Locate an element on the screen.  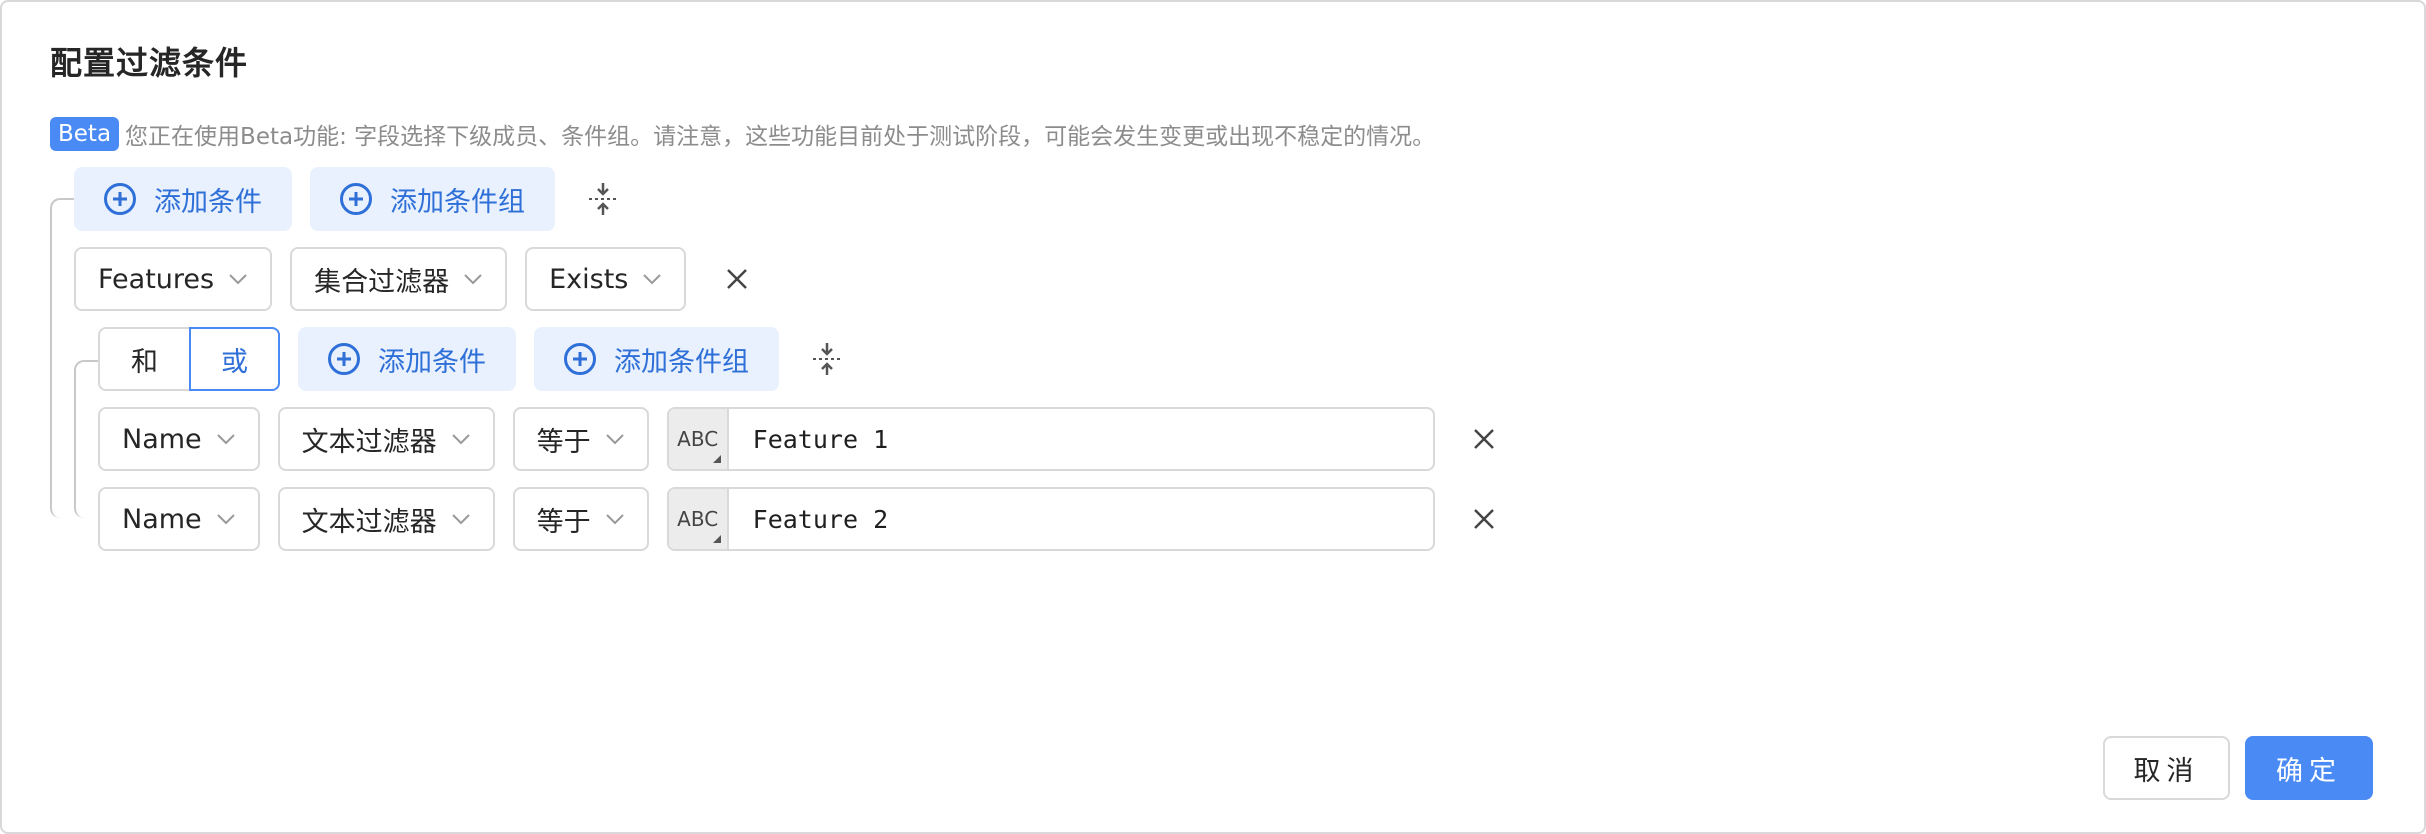
sub-add-condition-button: 添加条件 is located at coordinates (407, 359).